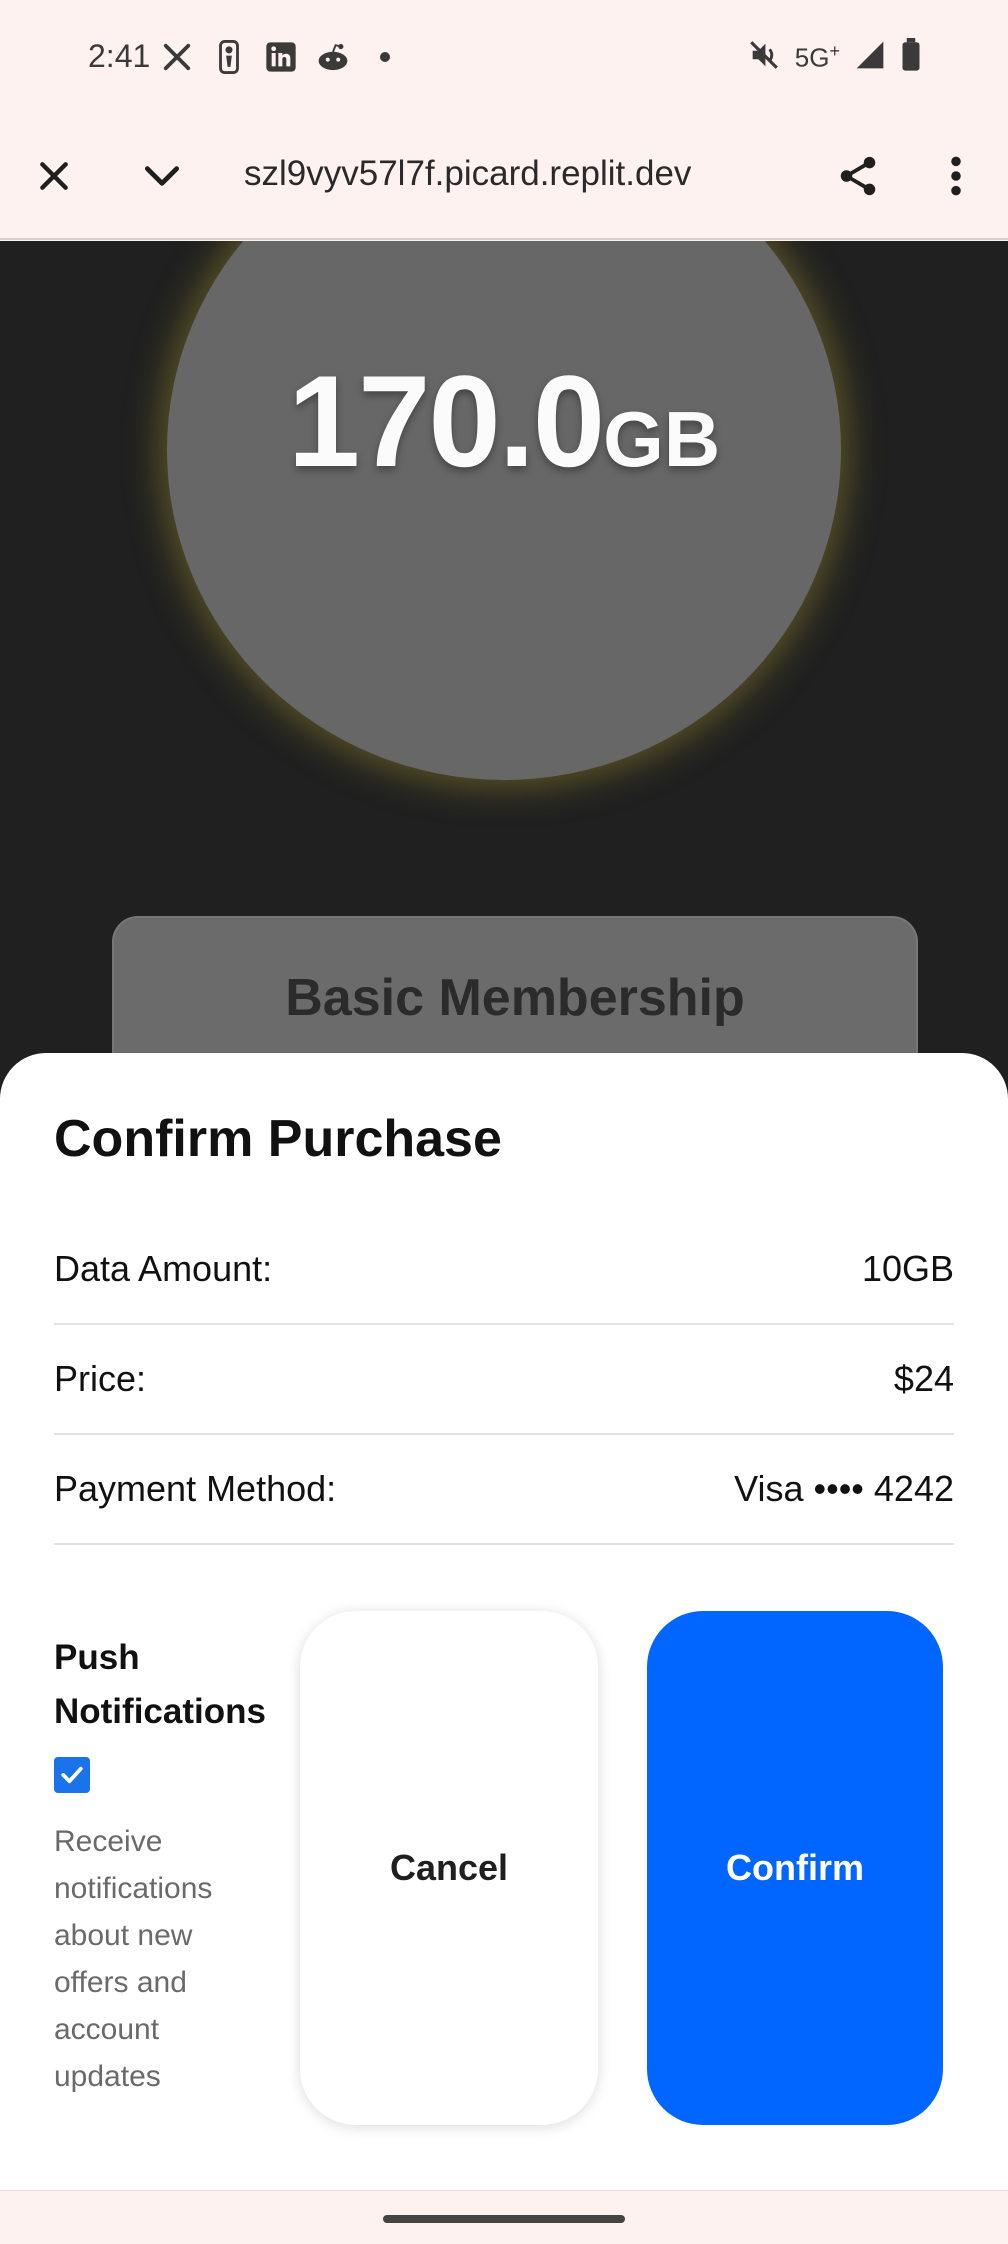 The image size is (1008, 2244). I want to click on check-icon, so click(72, 1775).